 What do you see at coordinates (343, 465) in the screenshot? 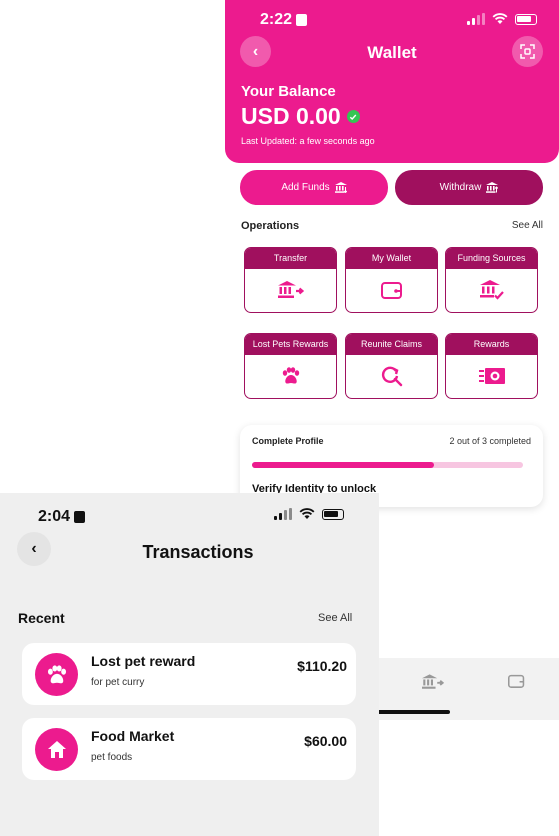
I see `profile-progress-fill` at bounding box center [343, 465].